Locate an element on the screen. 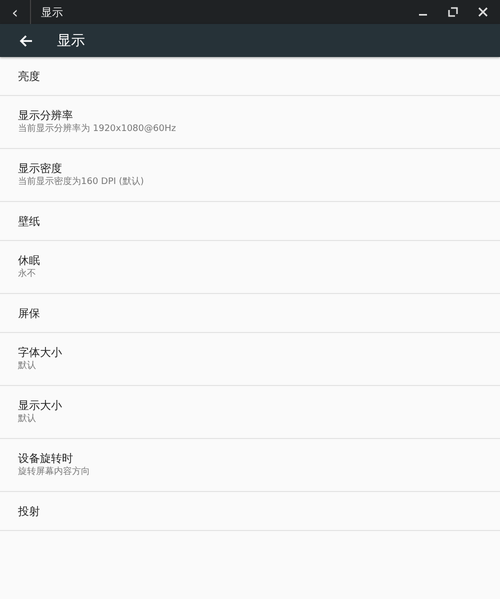 The width and height of the screenshot is (500, 599). settings-item: 休眠 永不 is located at coordinates (250, 267).